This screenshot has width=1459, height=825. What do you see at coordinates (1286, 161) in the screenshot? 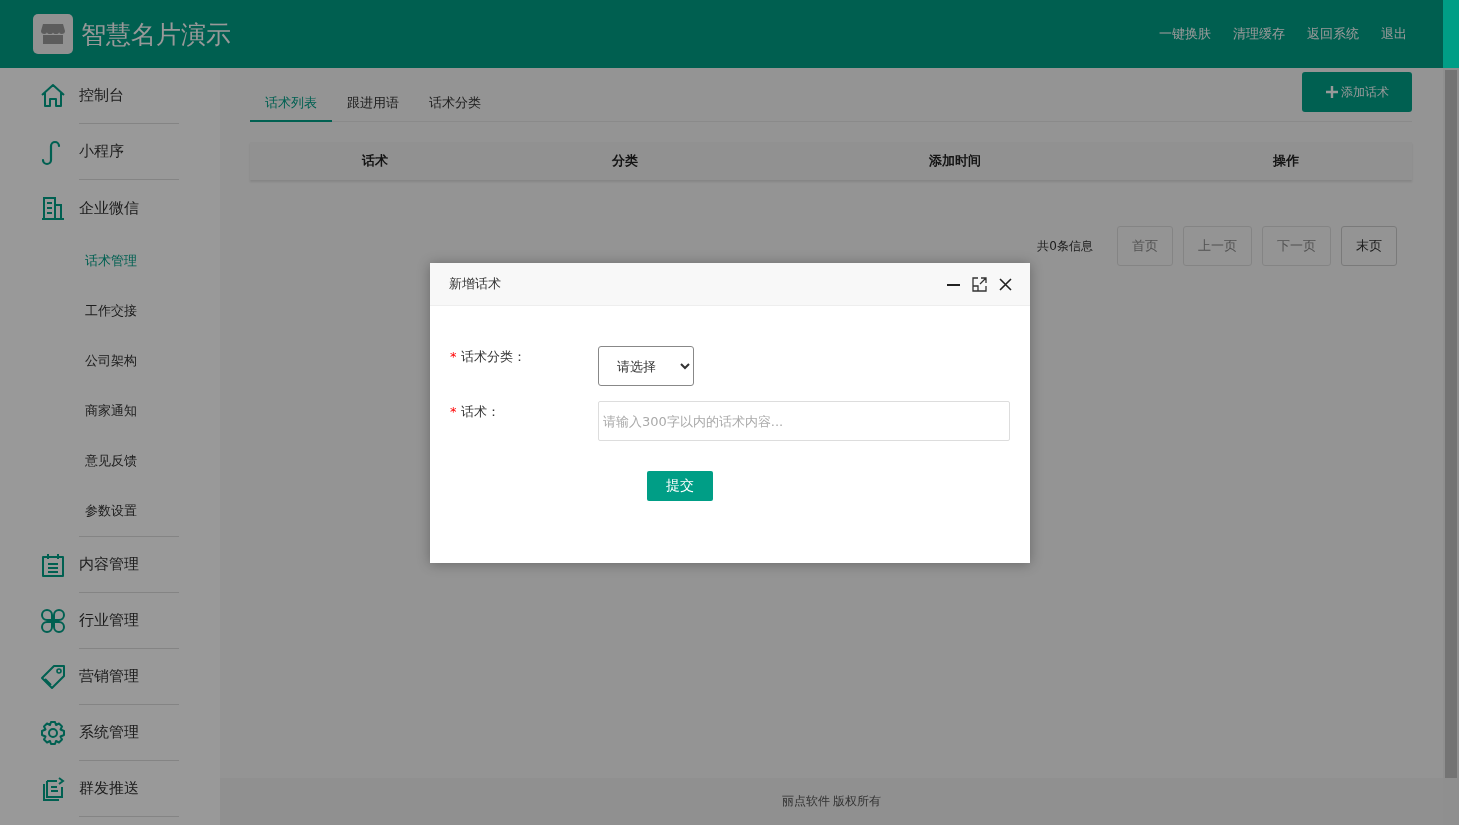
I see `column-header: 操作` at bounding box center [1286, 161].